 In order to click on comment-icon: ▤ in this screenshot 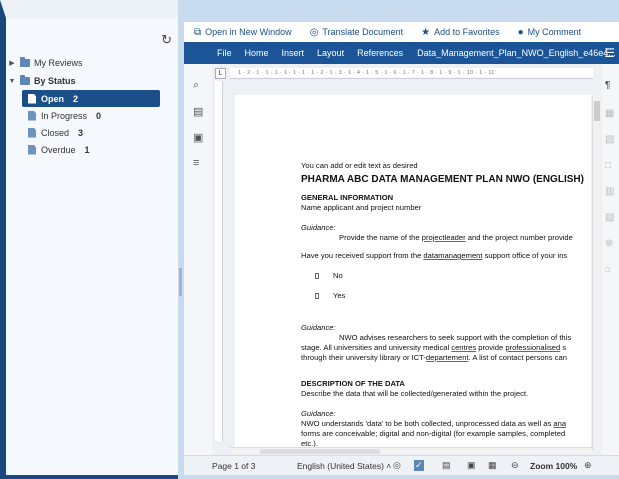, I will do `click(198, 111)`.